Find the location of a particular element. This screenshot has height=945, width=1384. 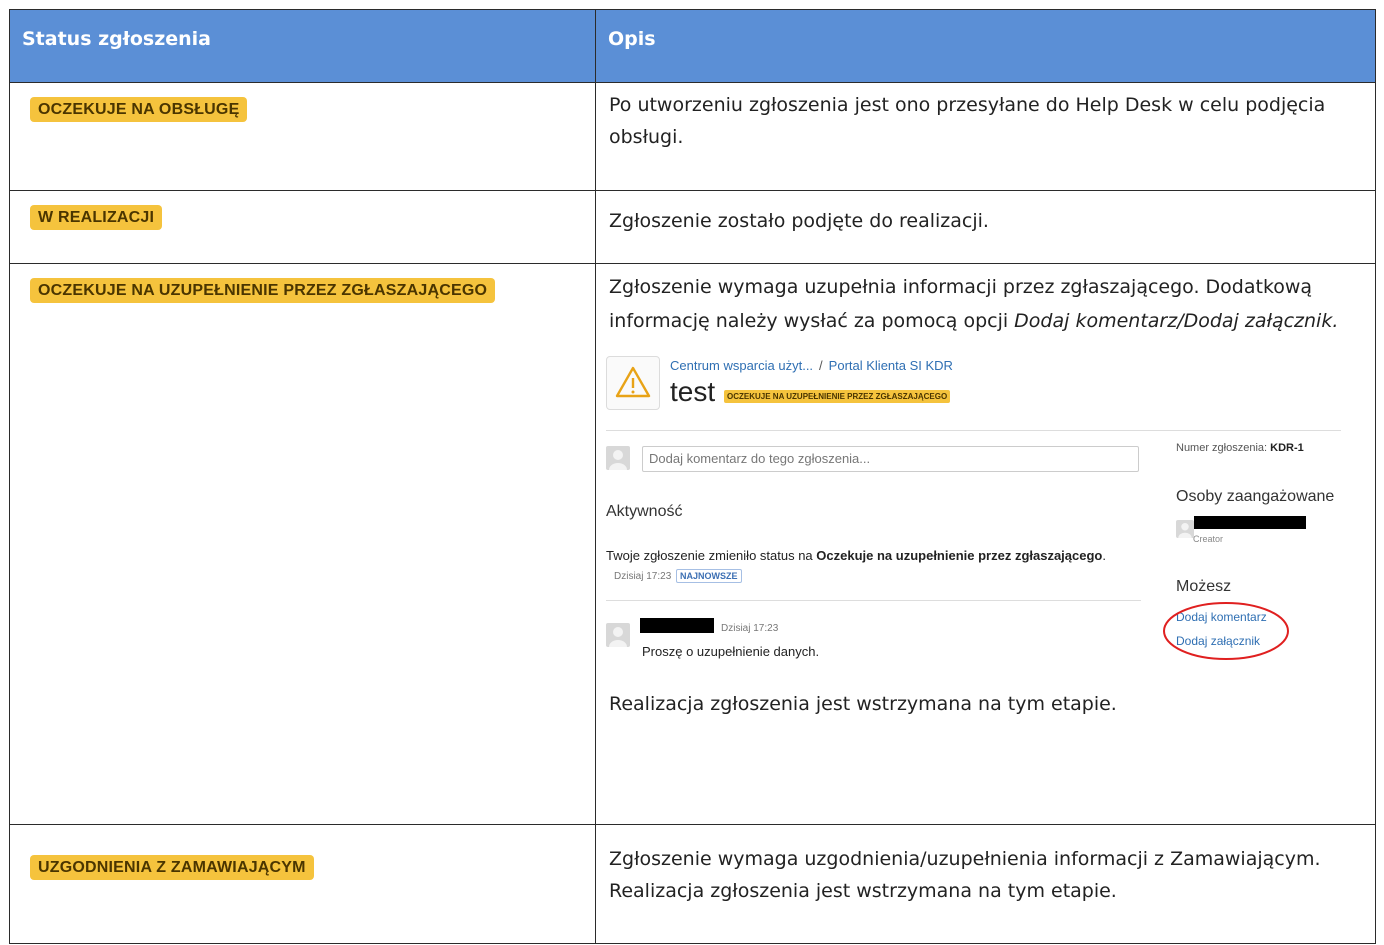

activity-time: Dzisiaj 17:23 is located at coordinates (643, 576).